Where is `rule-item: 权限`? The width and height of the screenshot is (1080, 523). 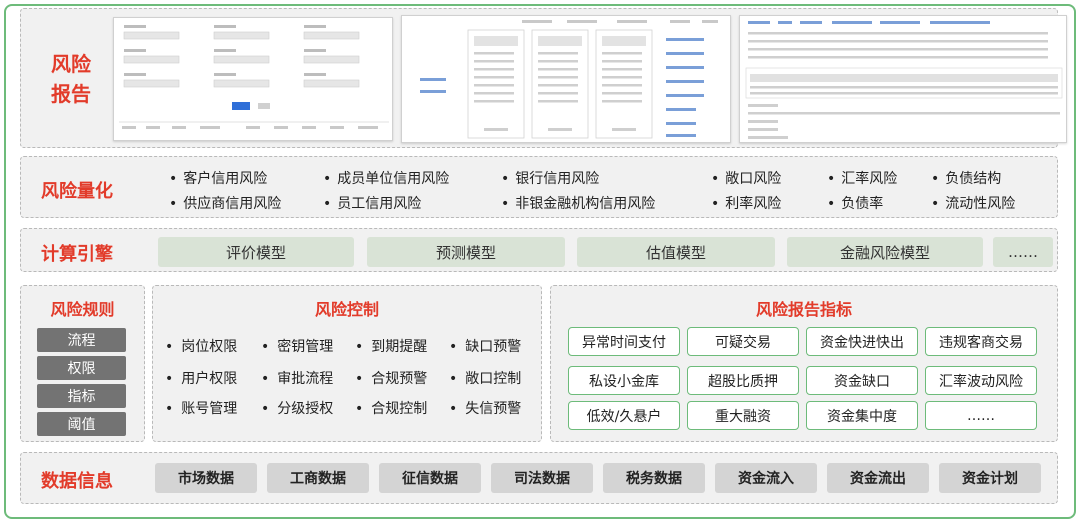 rule-item: 权限 is located at coordinates (81, 368).